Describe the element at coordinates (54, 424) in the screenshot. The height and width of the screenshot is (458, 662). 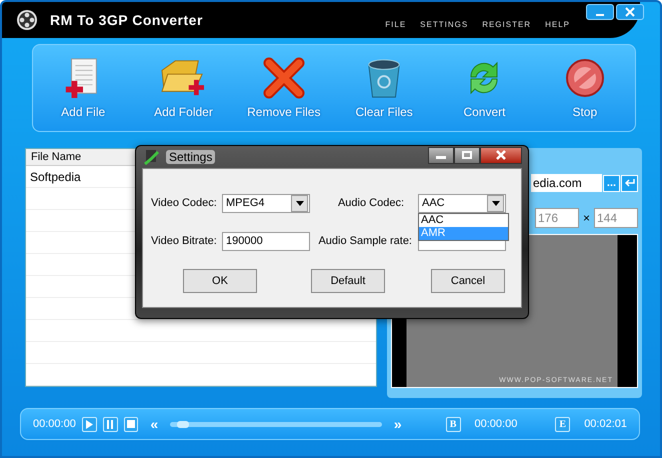
I see `position-time: 00:00:00` at that location.